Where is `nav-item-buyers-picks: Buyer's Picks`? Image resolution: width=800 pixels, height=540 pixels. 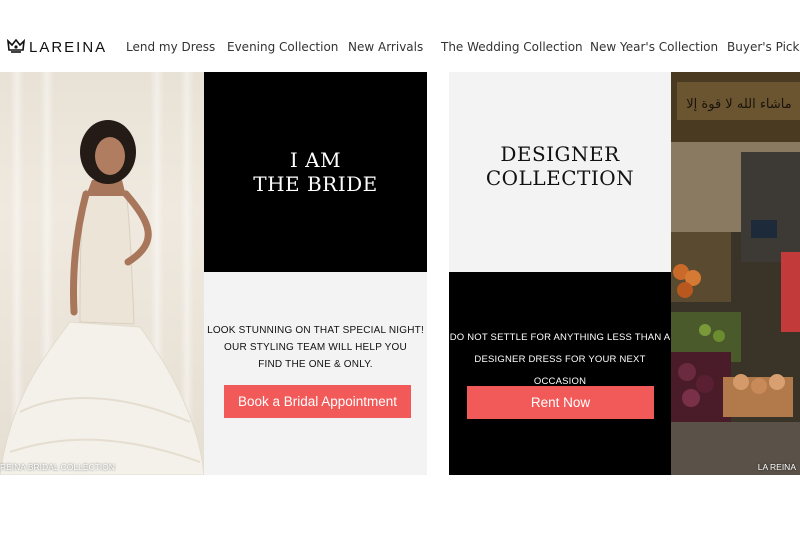 nav-item-buyers-picks: Buyer's Picks is located at coordinates (763, 47).